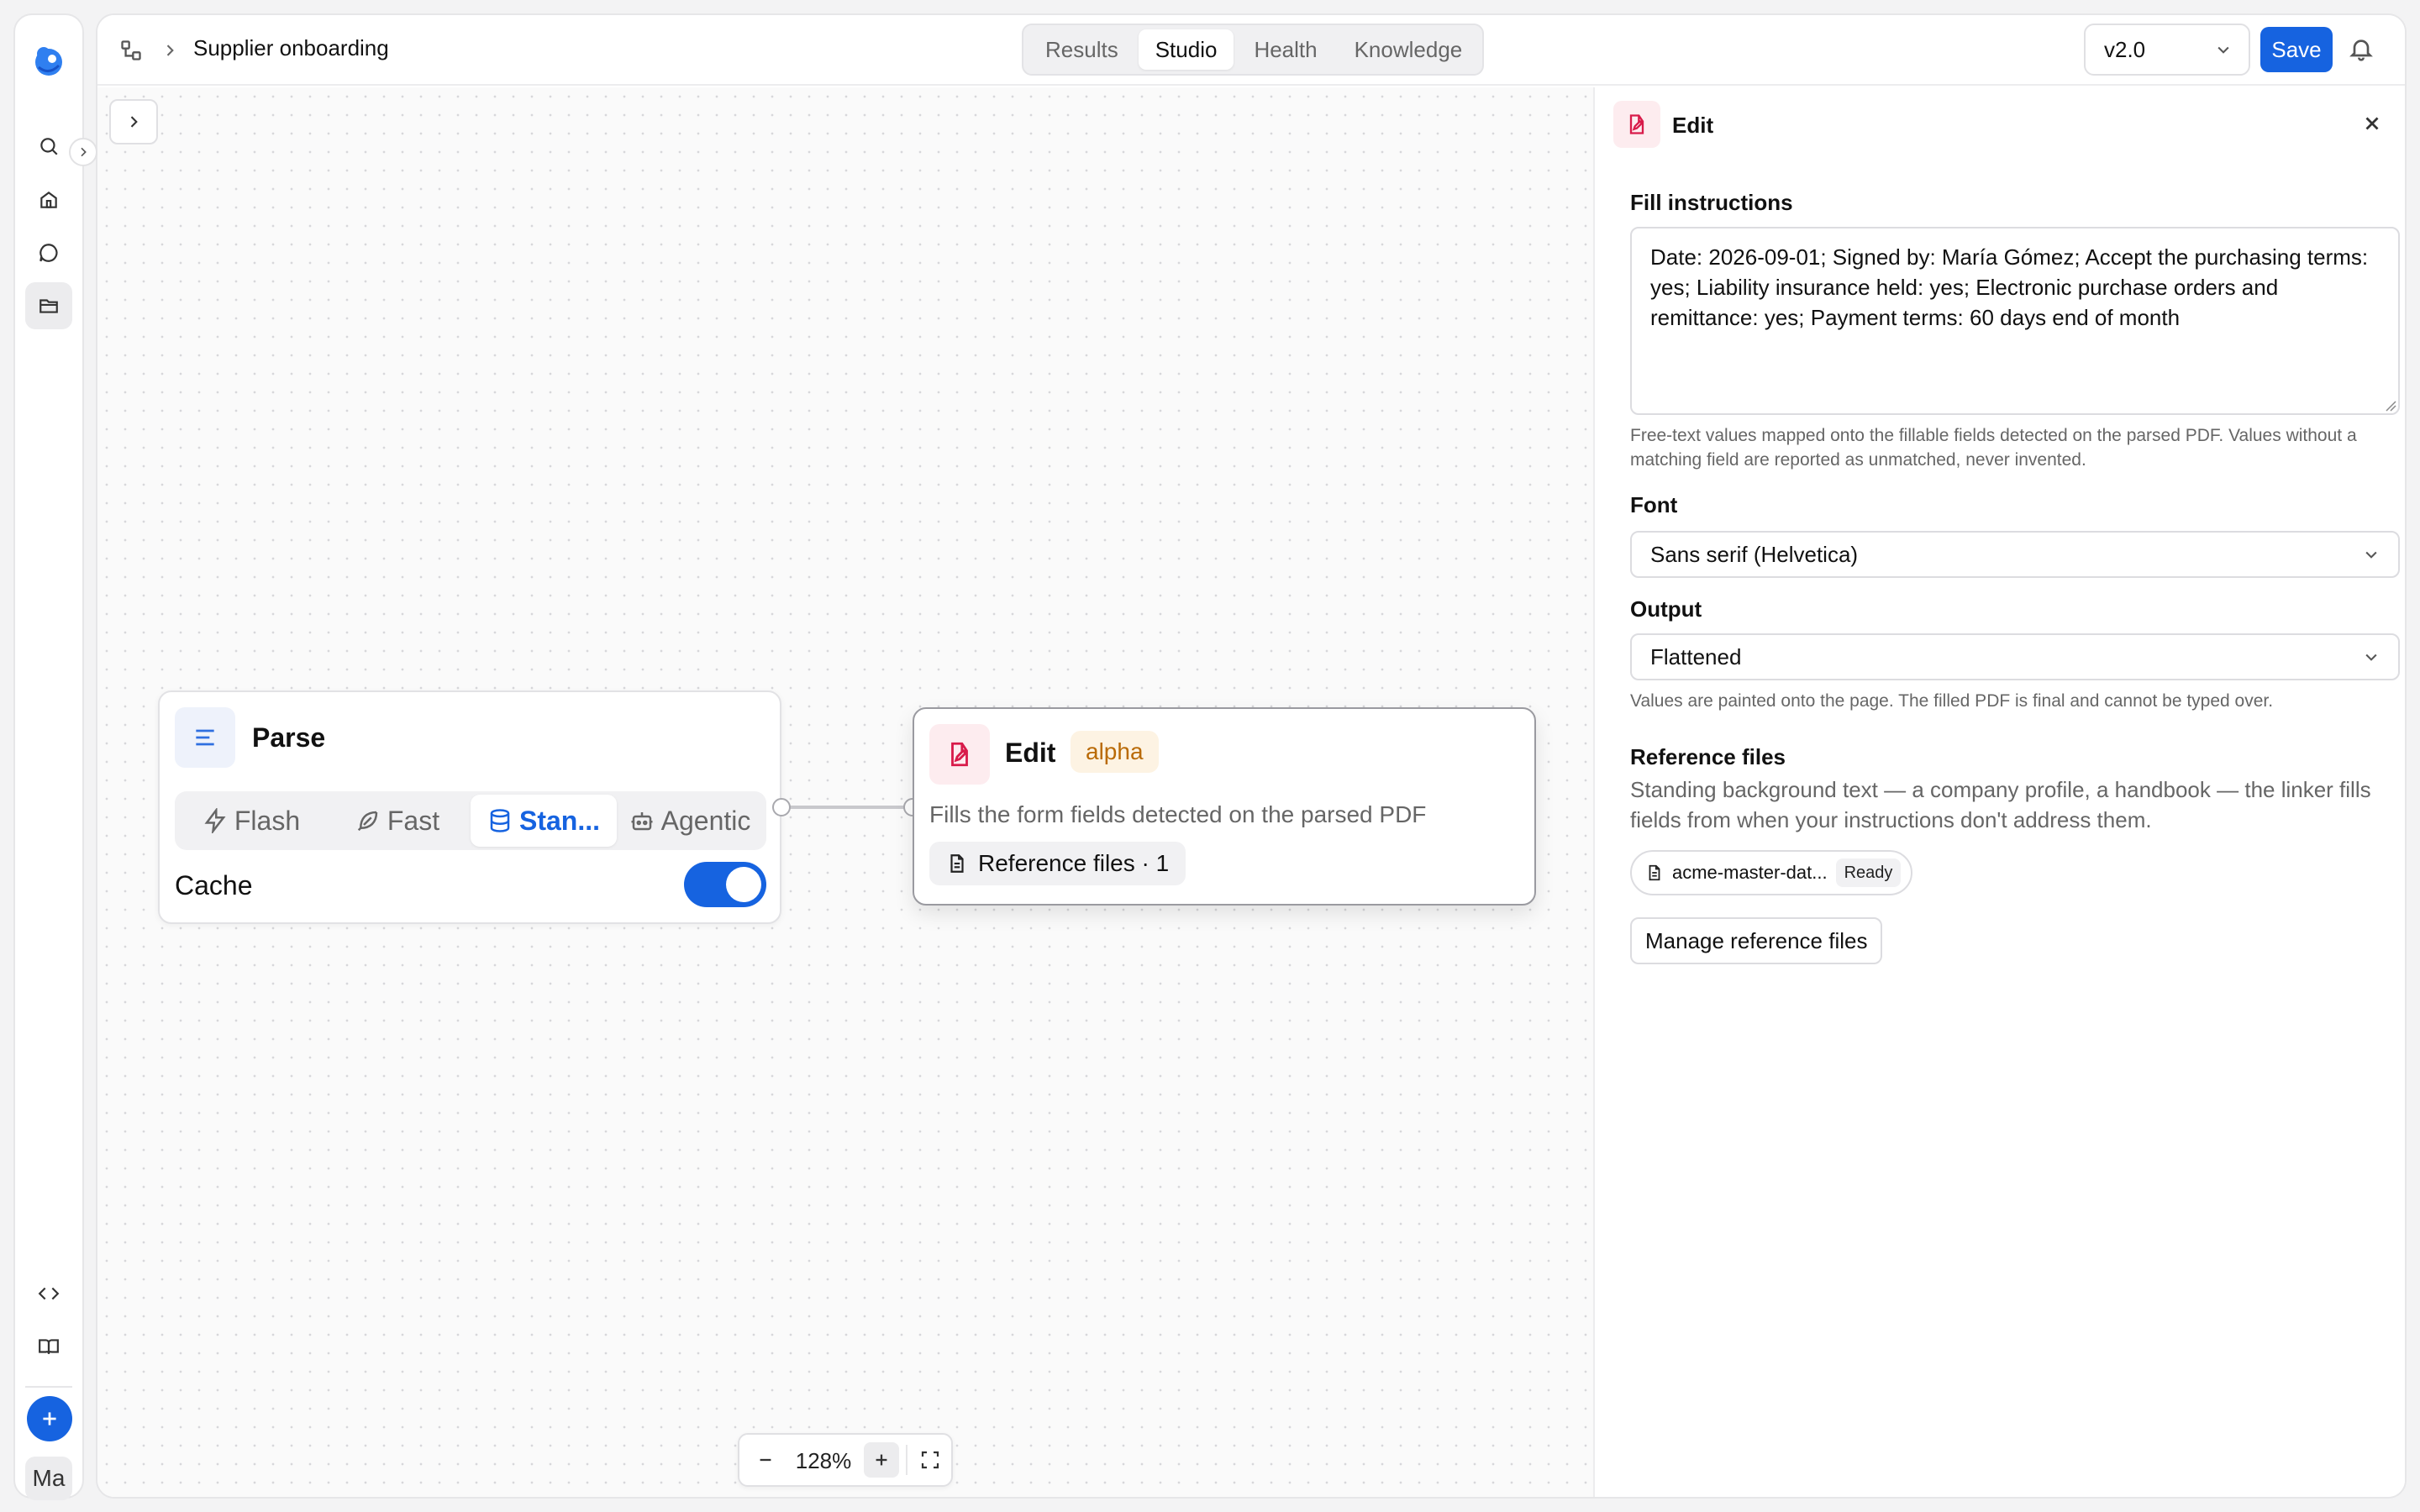 This screenshot has width=2420, height=1512. What do you see at coordinates (291, 47) in the screenshot?
I see `page-title: Supplier onboarding` at bounding box center [291, 47].